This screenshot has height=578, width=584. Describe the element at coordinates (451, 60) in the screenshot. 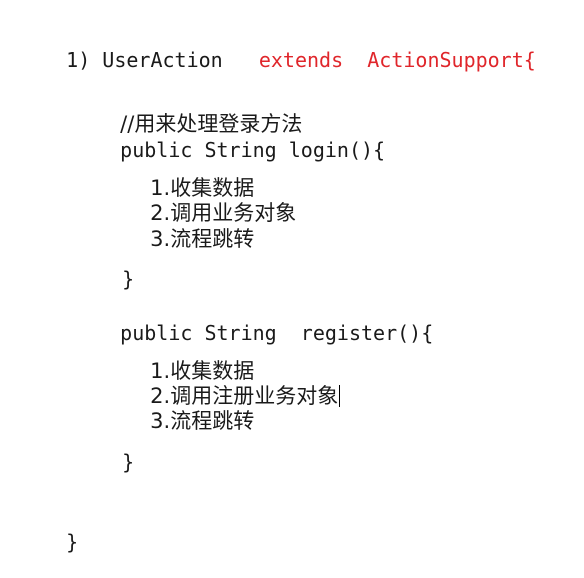

I see `parent-class: ActionSupport{` at that location.